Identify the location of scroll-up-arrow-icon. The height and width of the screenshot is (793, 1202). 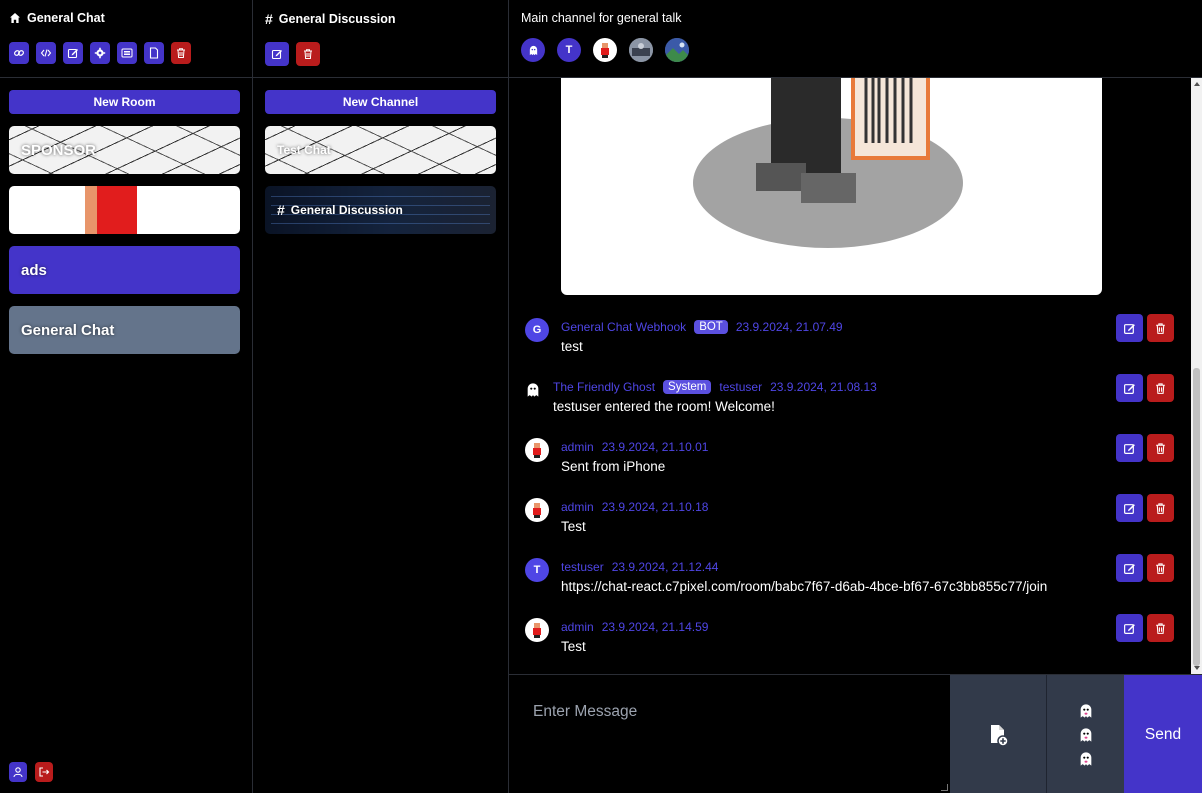
(1197, 84).